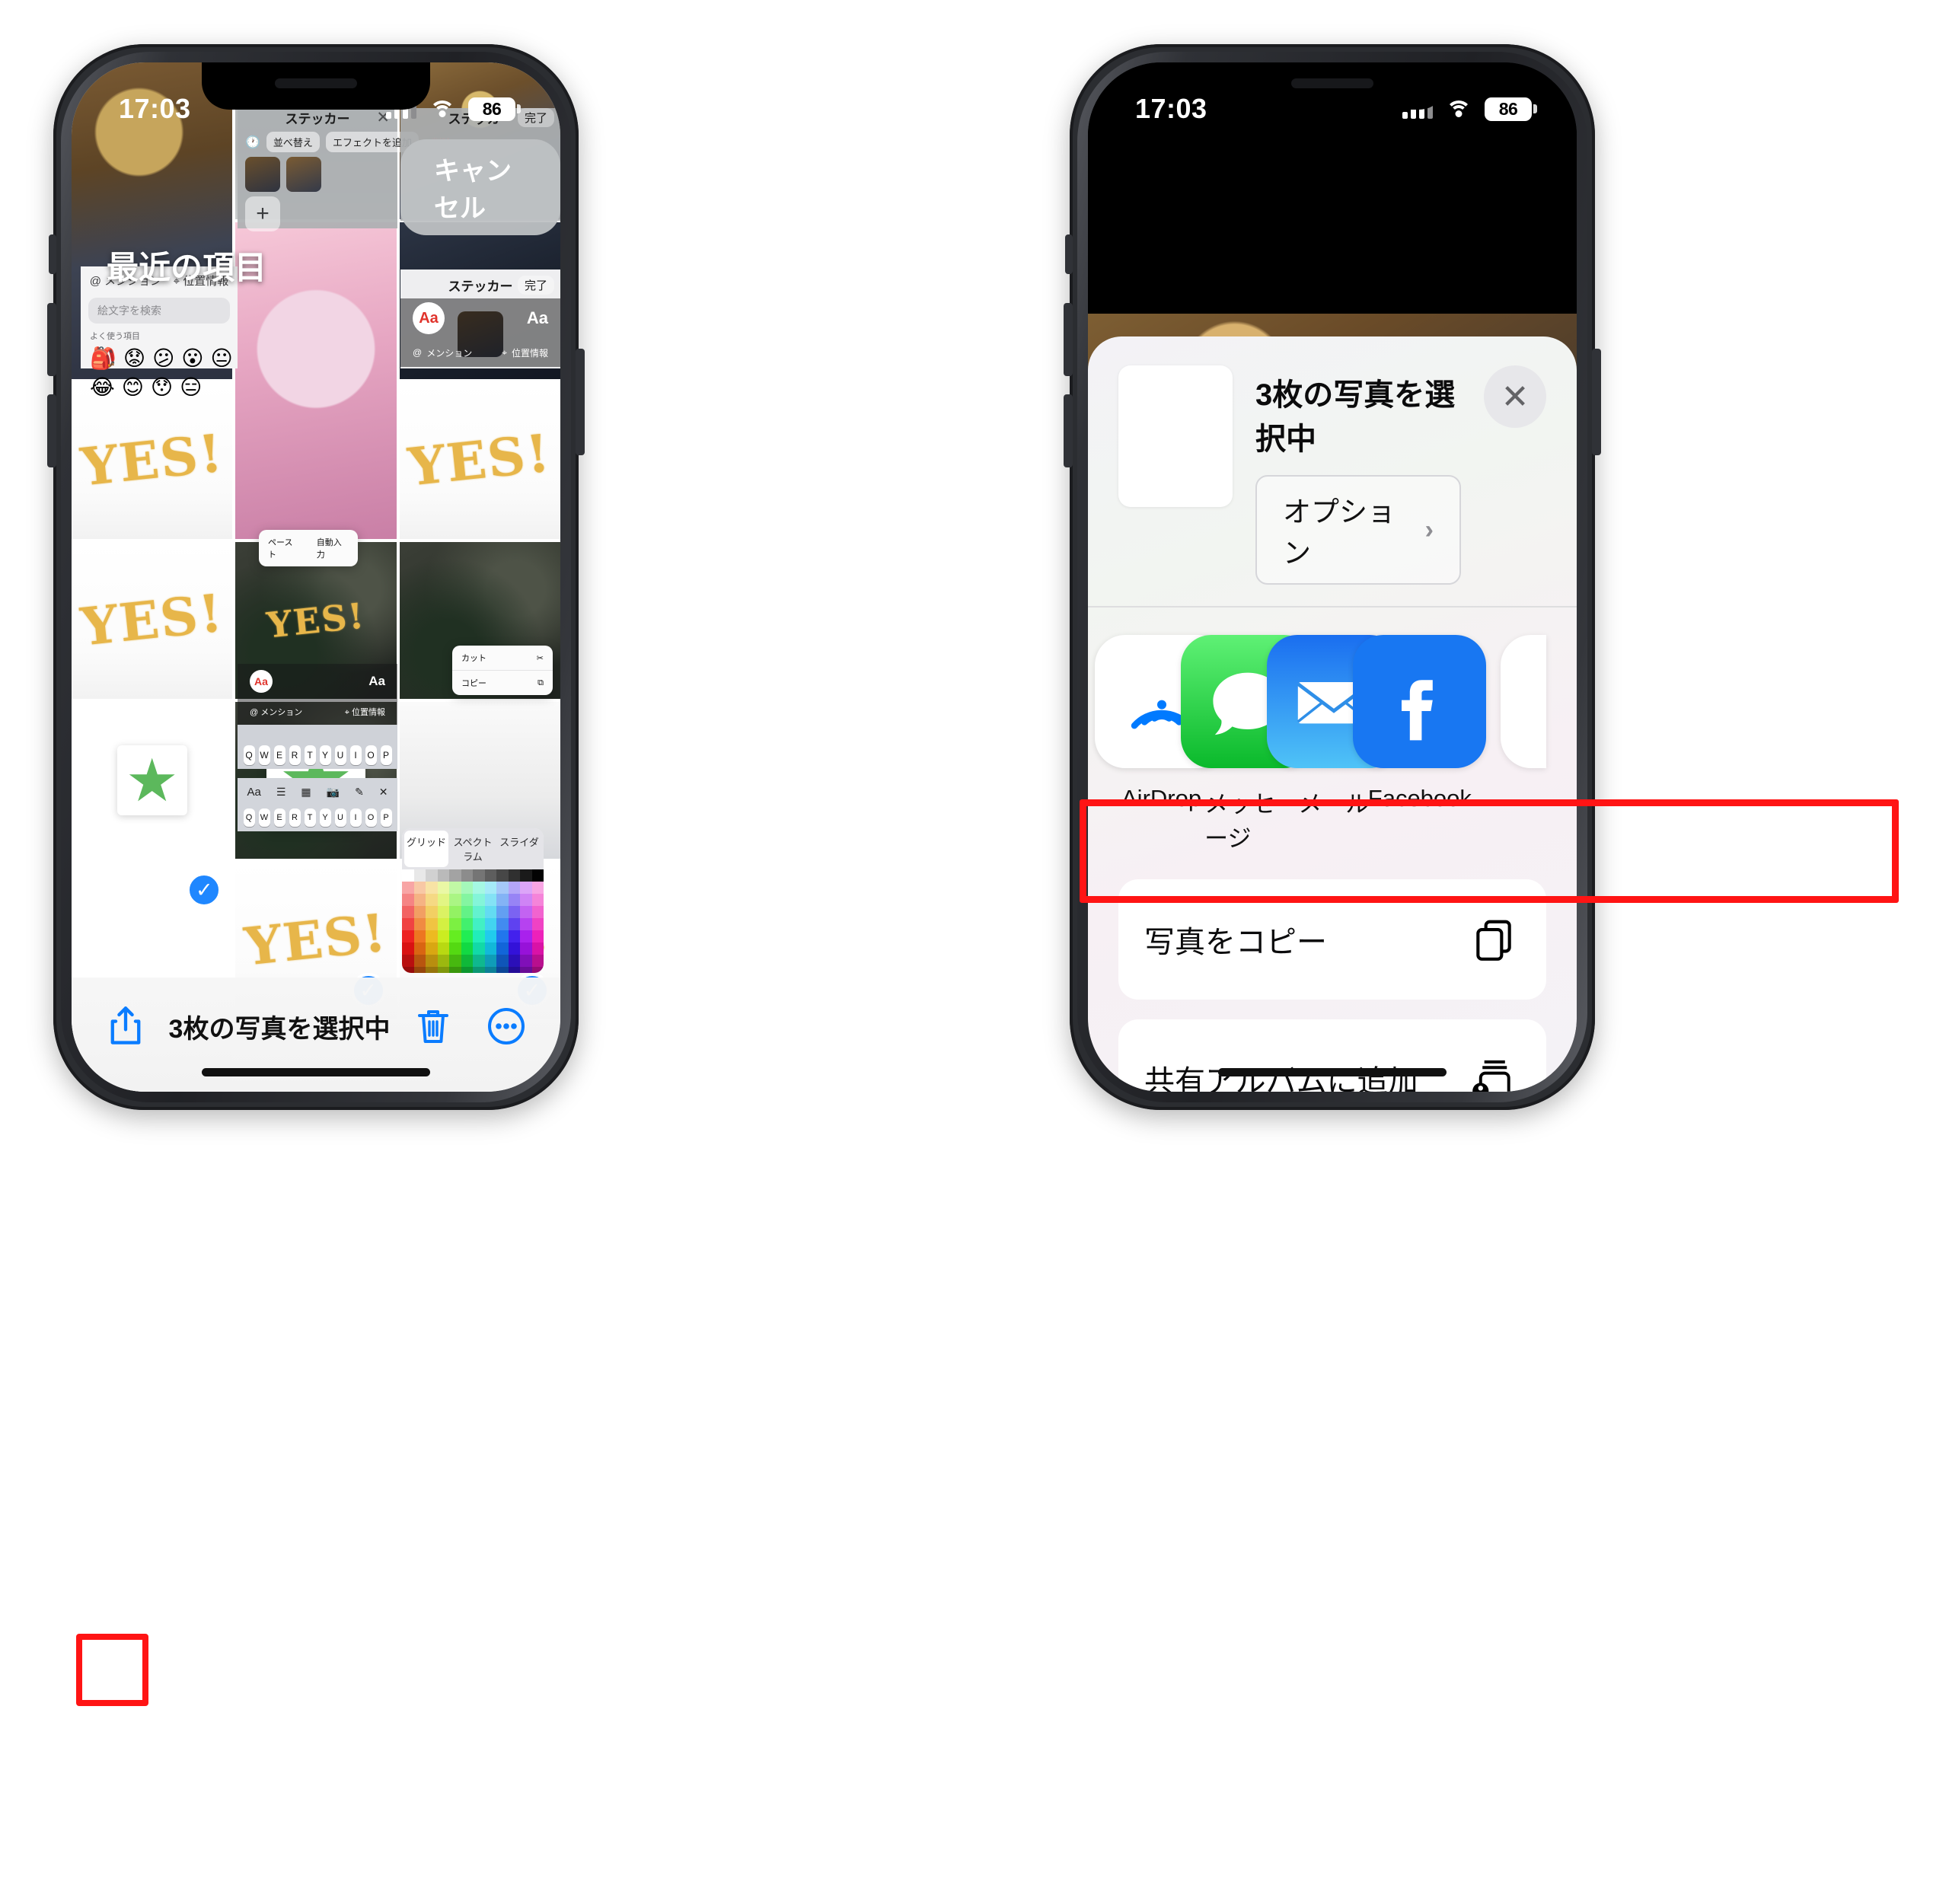 This screenshot has height=1904, width=1949. What do you see at coordinates (293, 142) in the screenshot?
I see `sort-chip: 並べ替え` at bounding box center [293, 142].